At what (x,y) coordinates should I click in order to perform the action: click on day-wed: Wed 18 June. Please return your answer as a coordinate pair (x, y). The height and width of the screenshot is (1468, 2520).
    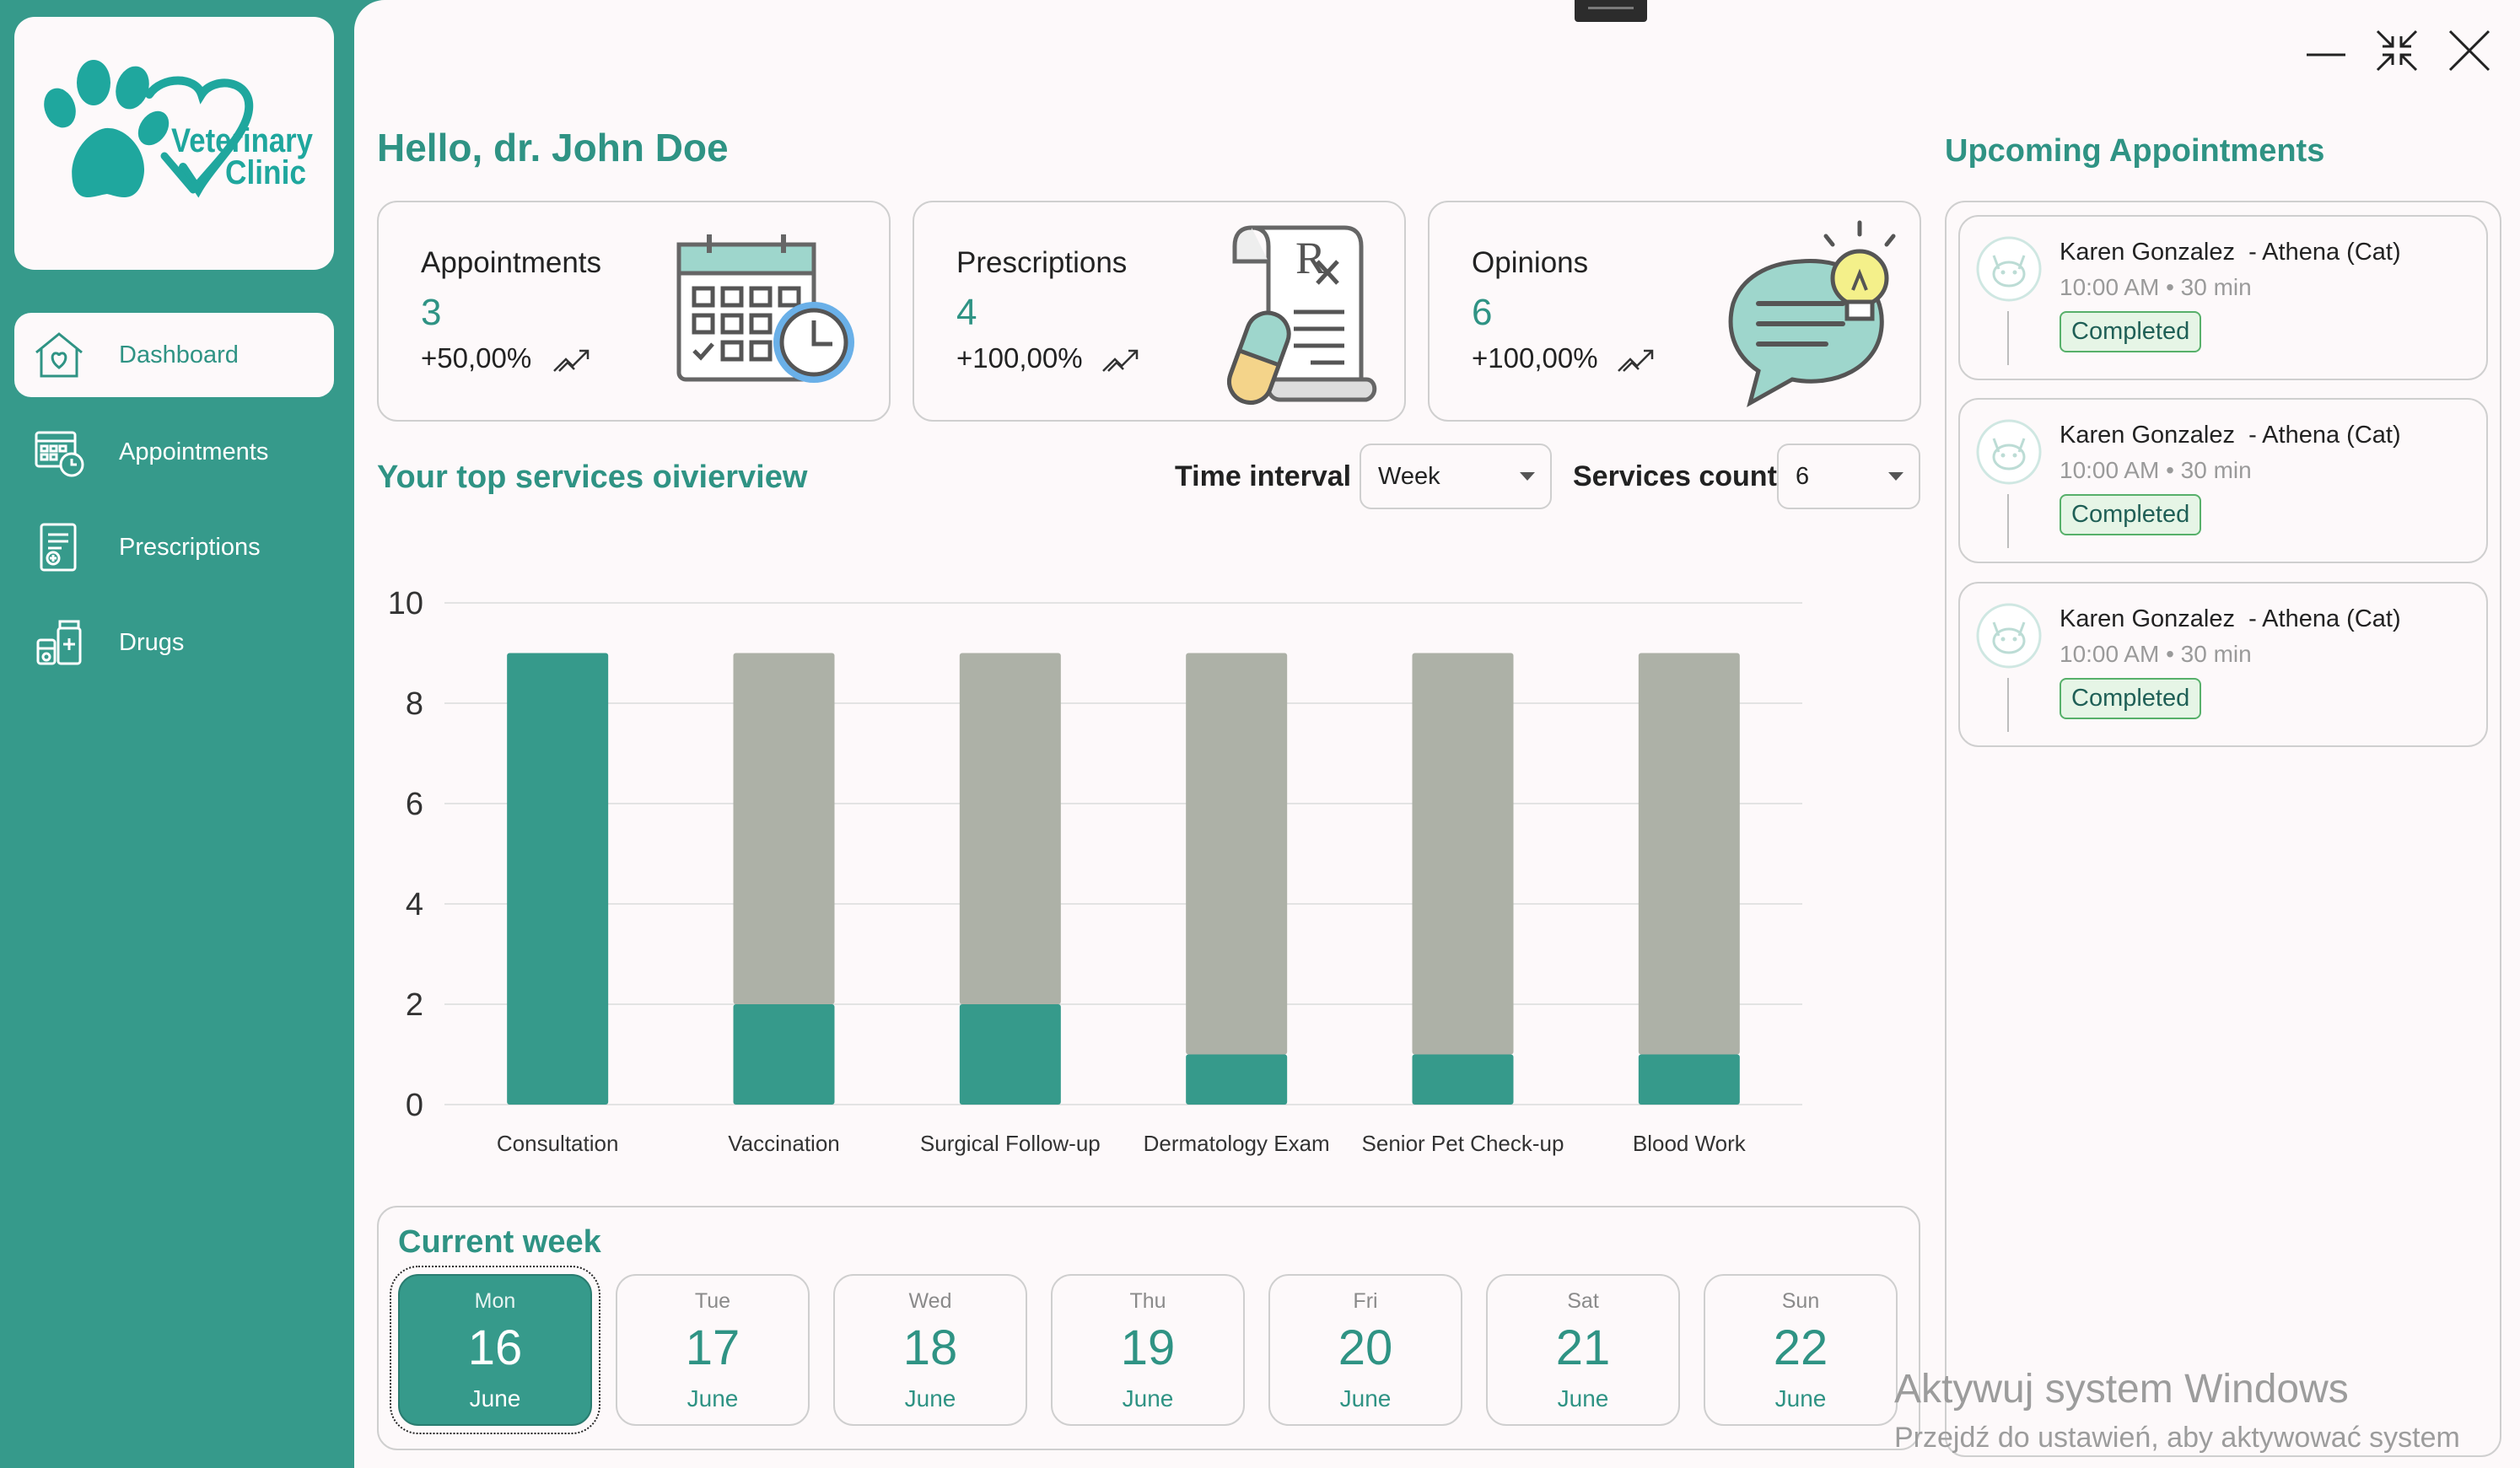
    Looking at the image, I should click on (930, 1350).